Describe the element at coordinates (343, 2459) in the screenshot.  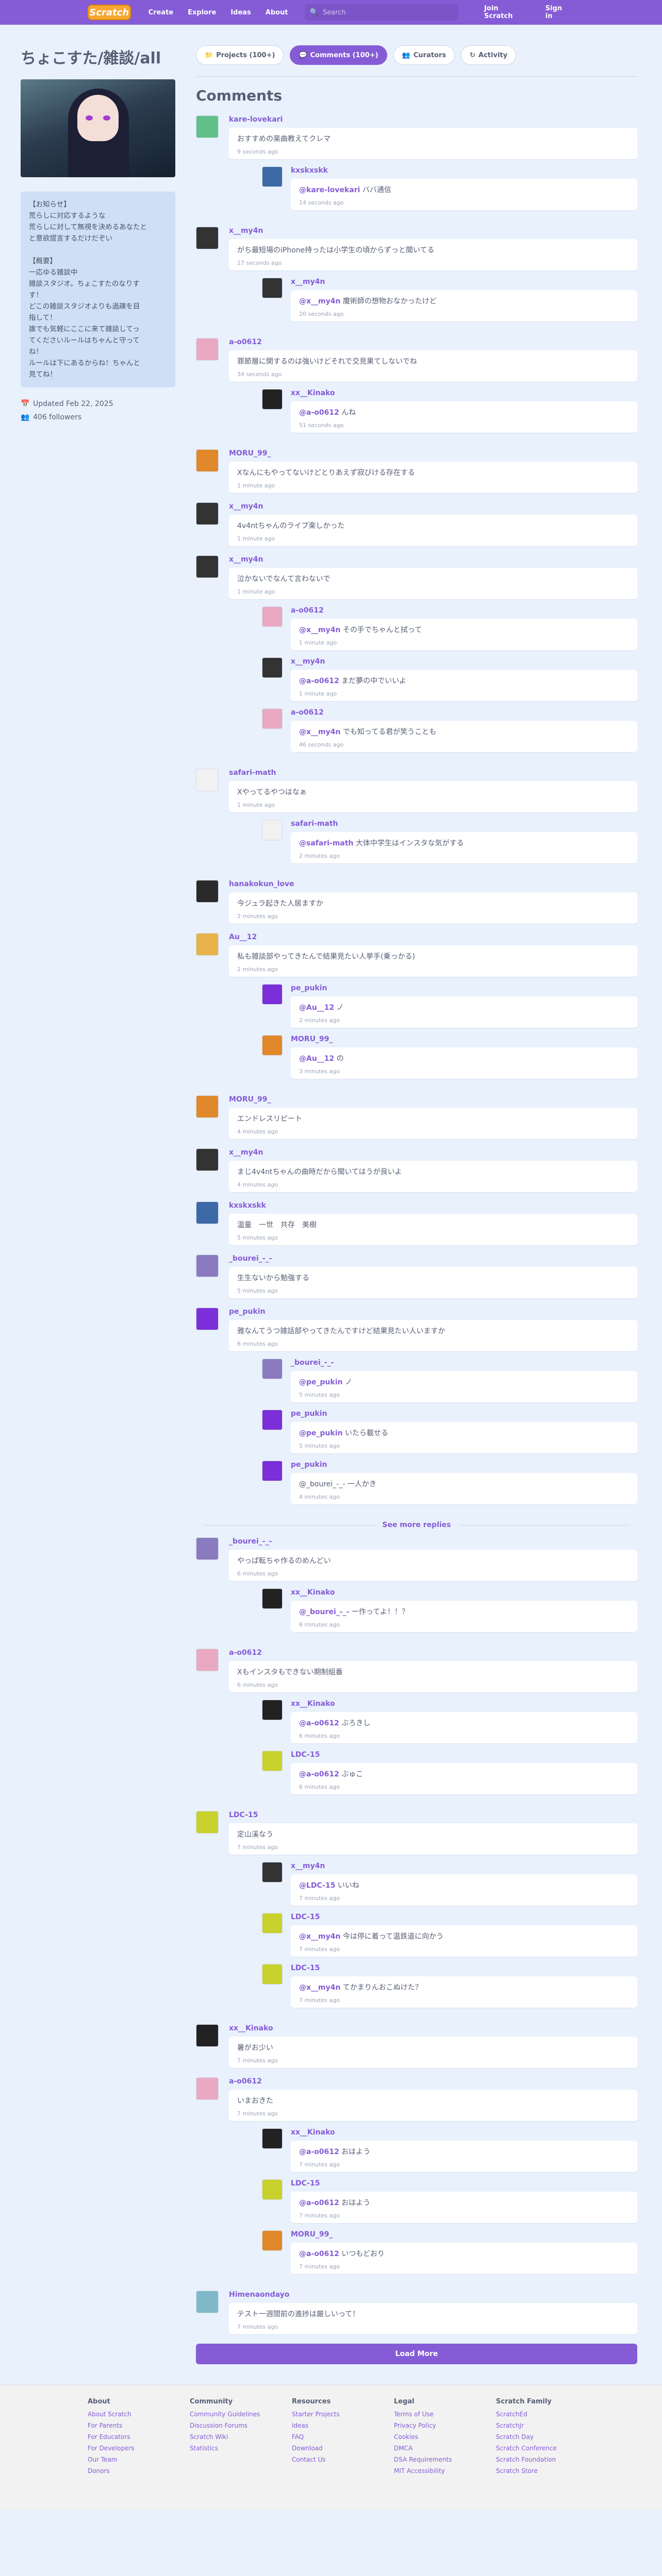
I see `footer-link: Contact Us` at that location.